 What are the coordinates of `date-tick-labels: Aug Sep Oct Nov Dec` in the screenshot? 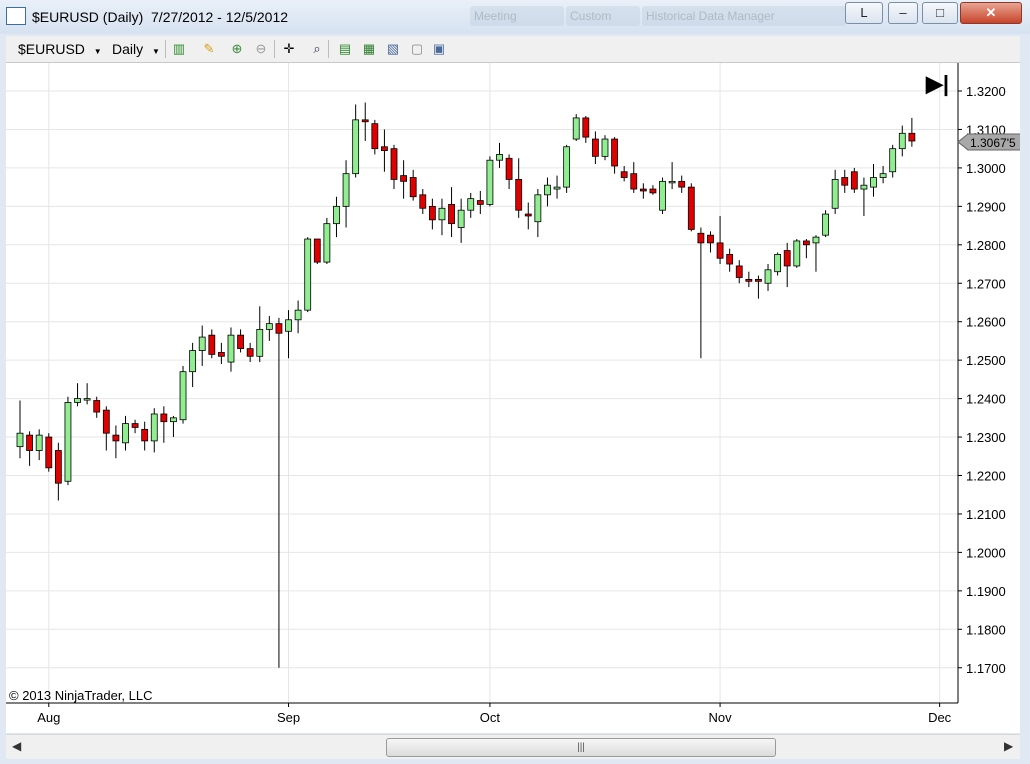 It's located at (494, 714).